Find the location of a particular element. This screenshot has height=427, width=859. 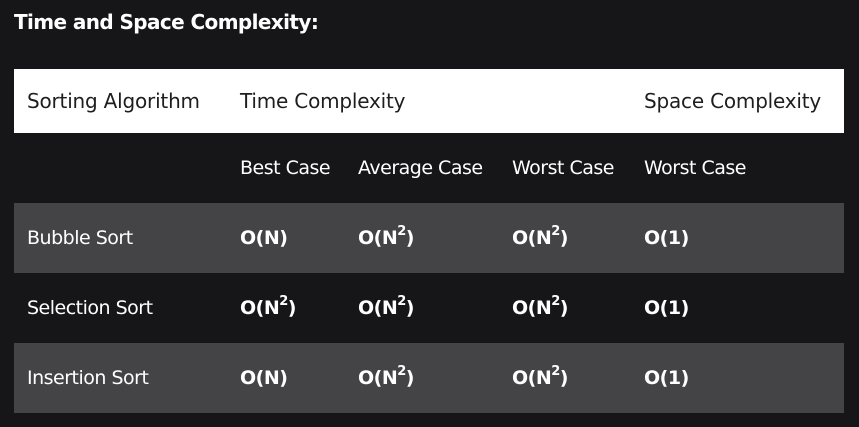

header-space-complexity: Space Complexity is located at coordinates (733, 101).